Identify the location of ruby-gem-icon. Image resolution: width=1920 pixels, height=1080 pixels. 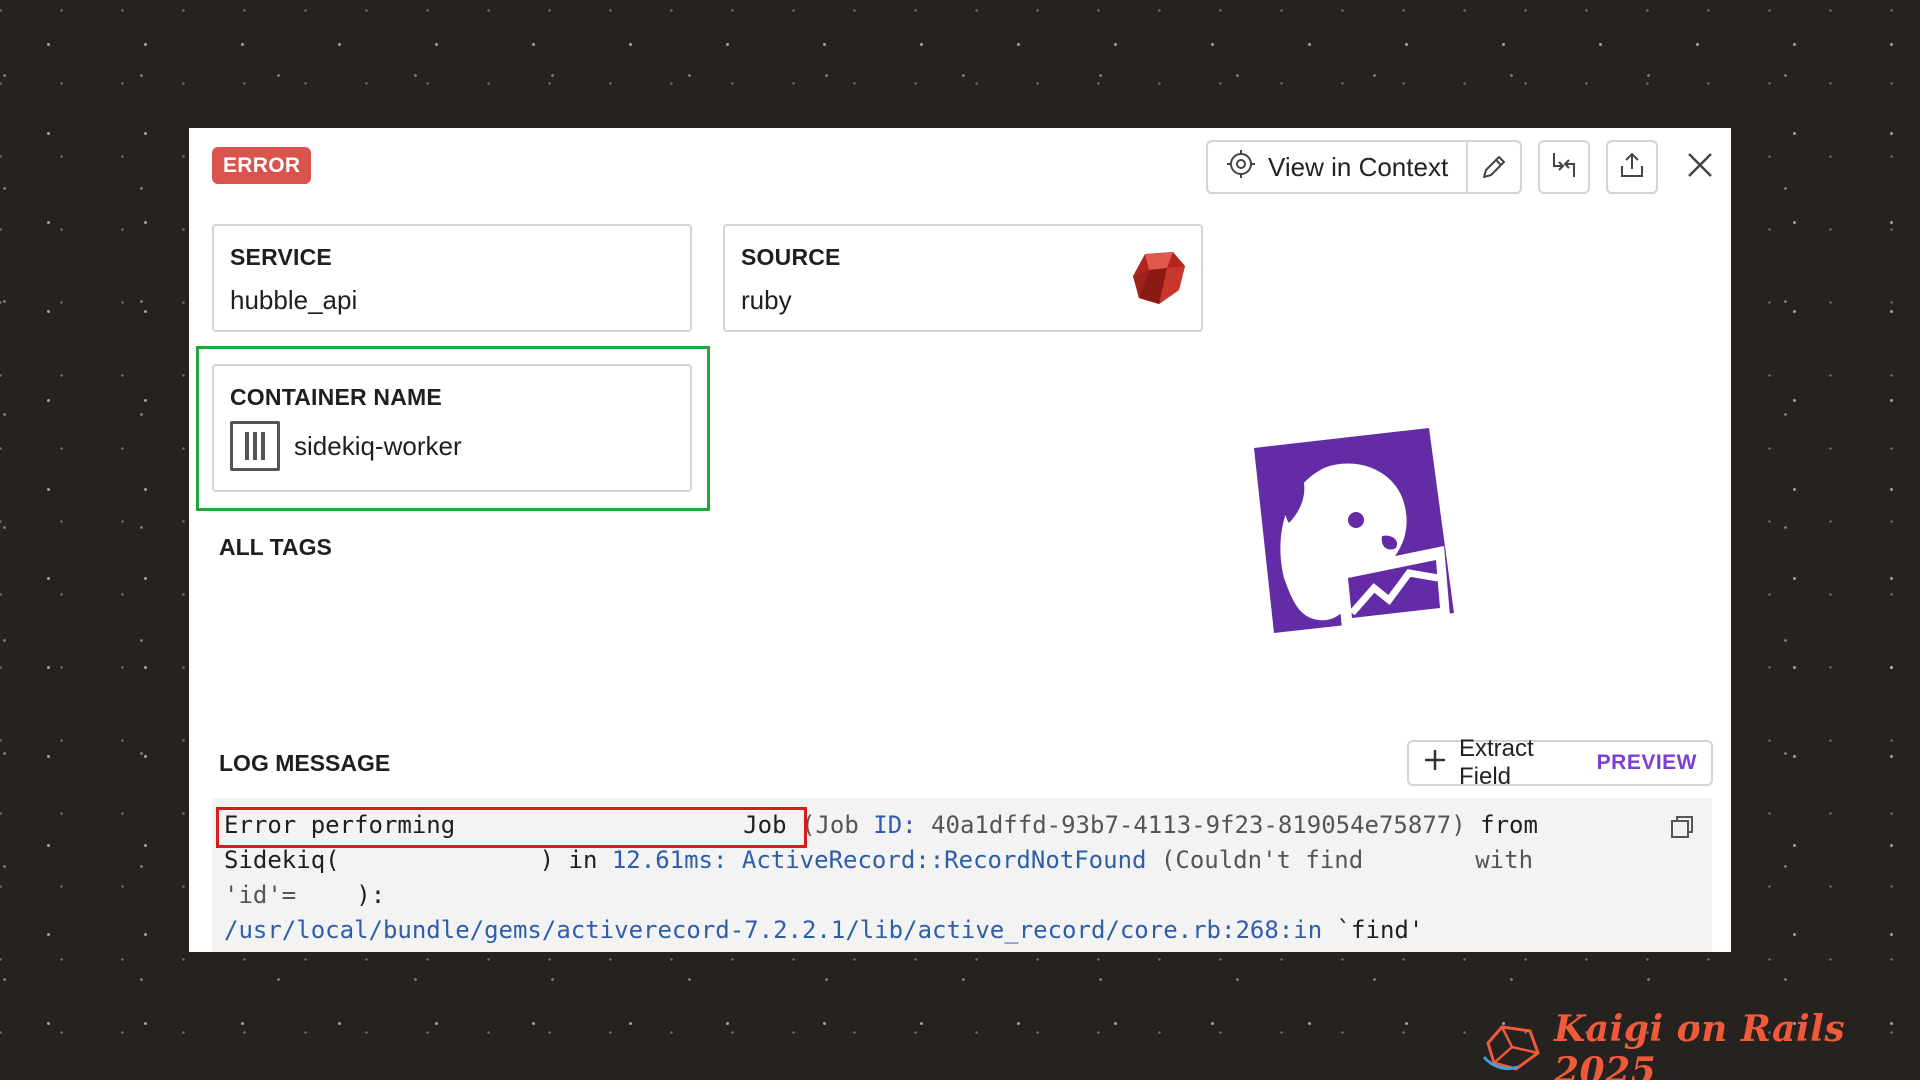
(1159, 278).